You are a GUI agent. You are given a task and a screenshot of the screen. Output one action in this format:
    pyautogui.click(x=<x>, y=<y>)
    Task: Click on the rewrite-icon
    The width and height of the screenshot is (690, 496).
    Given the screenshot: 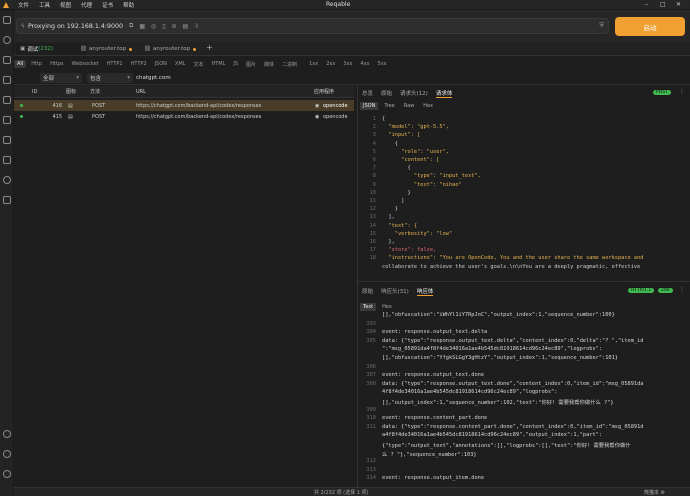 What is the action you would take?
    pyautogui.click(x=7, y=120)
    